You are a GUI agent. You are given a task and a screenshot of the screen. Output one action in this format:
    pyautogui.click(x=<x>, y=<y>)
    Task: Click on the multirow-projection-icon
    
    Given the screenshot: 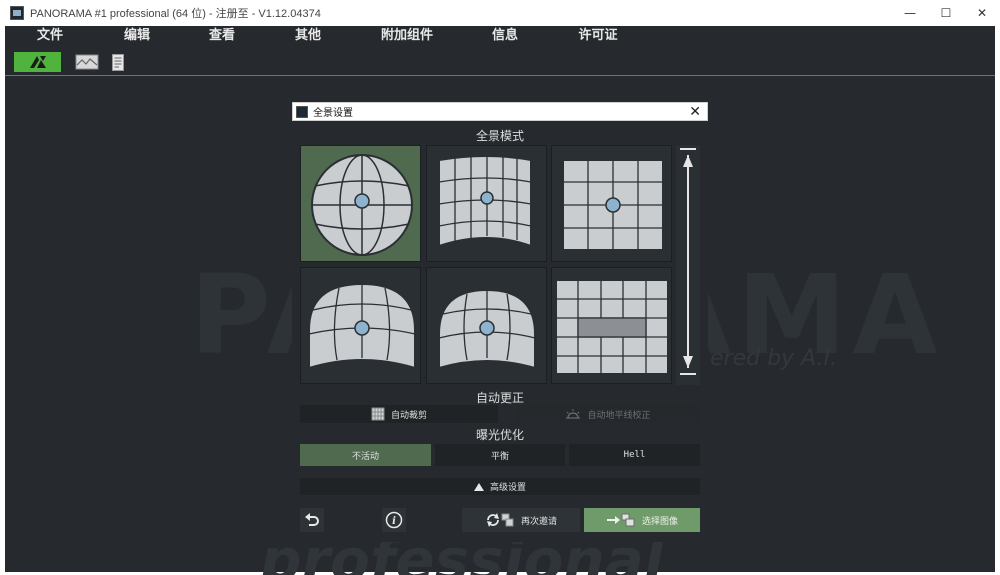 What is the action you would take?
    pyautogui.click(x=612, y=327)
    